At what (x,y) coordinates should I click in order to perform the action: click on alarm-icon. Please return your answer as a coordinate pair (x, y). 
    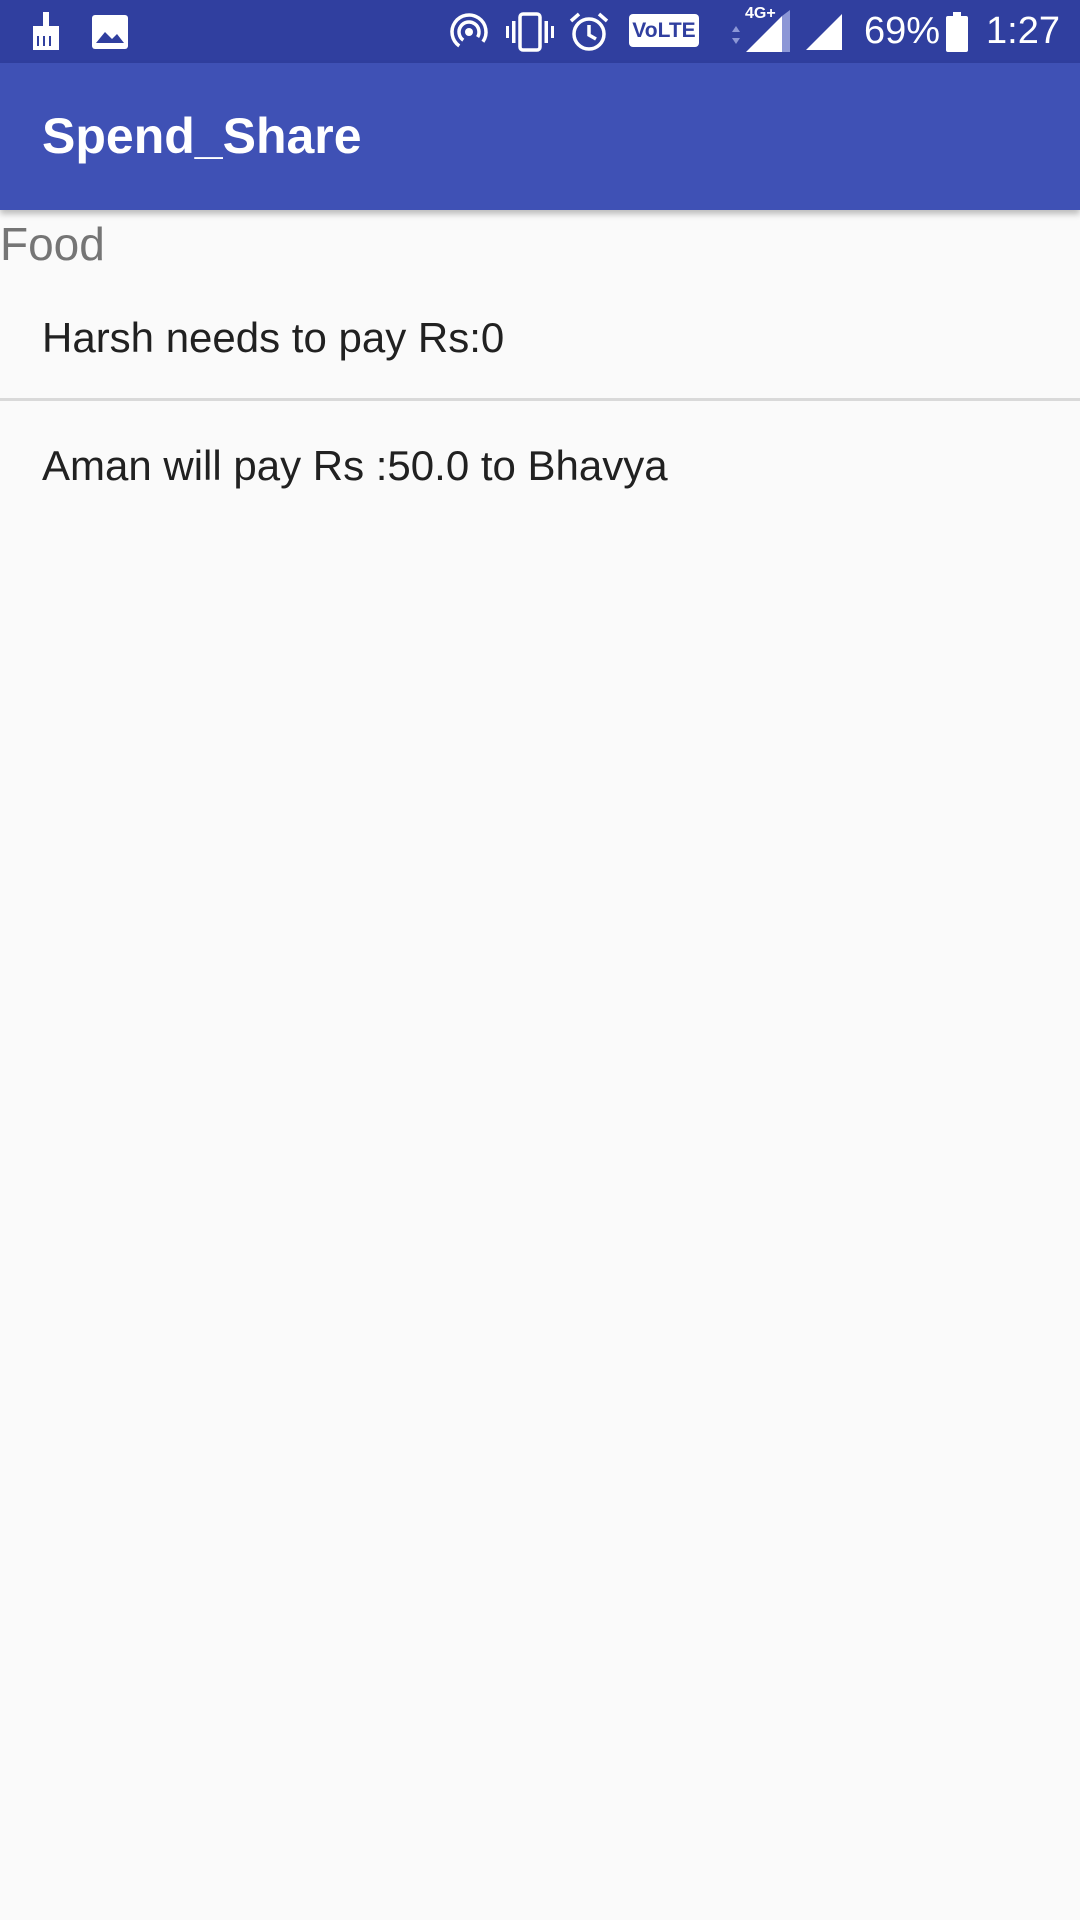
    Looking at the image, I should click on (589, 31).